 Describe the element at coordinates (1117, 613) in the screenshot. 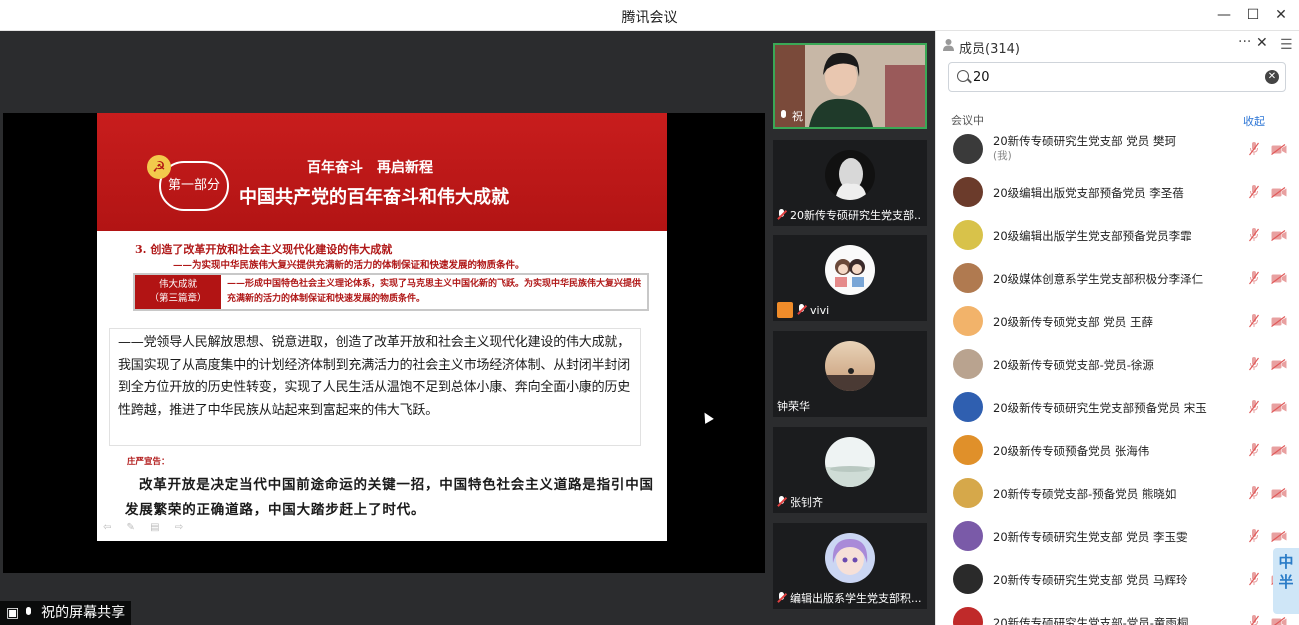

I see `member-row: 20新传专硕研究生党支部-党员-童雨桐` at that location.